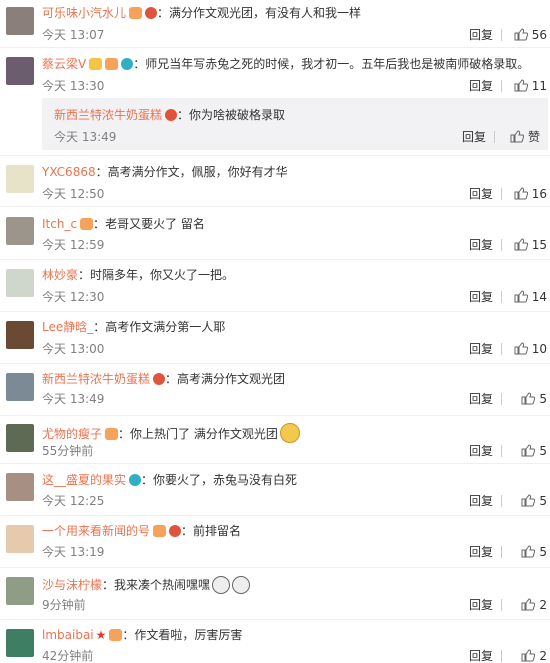 The width and height of the screenshot is (550, 663). Describe the element at coordinates (275, 23) in the screenshot. I see `comment-item: 可乐味小汽水儿 ：满分作文观光团，有没有人和我一样 今天 13:07 回复 56` at that location.